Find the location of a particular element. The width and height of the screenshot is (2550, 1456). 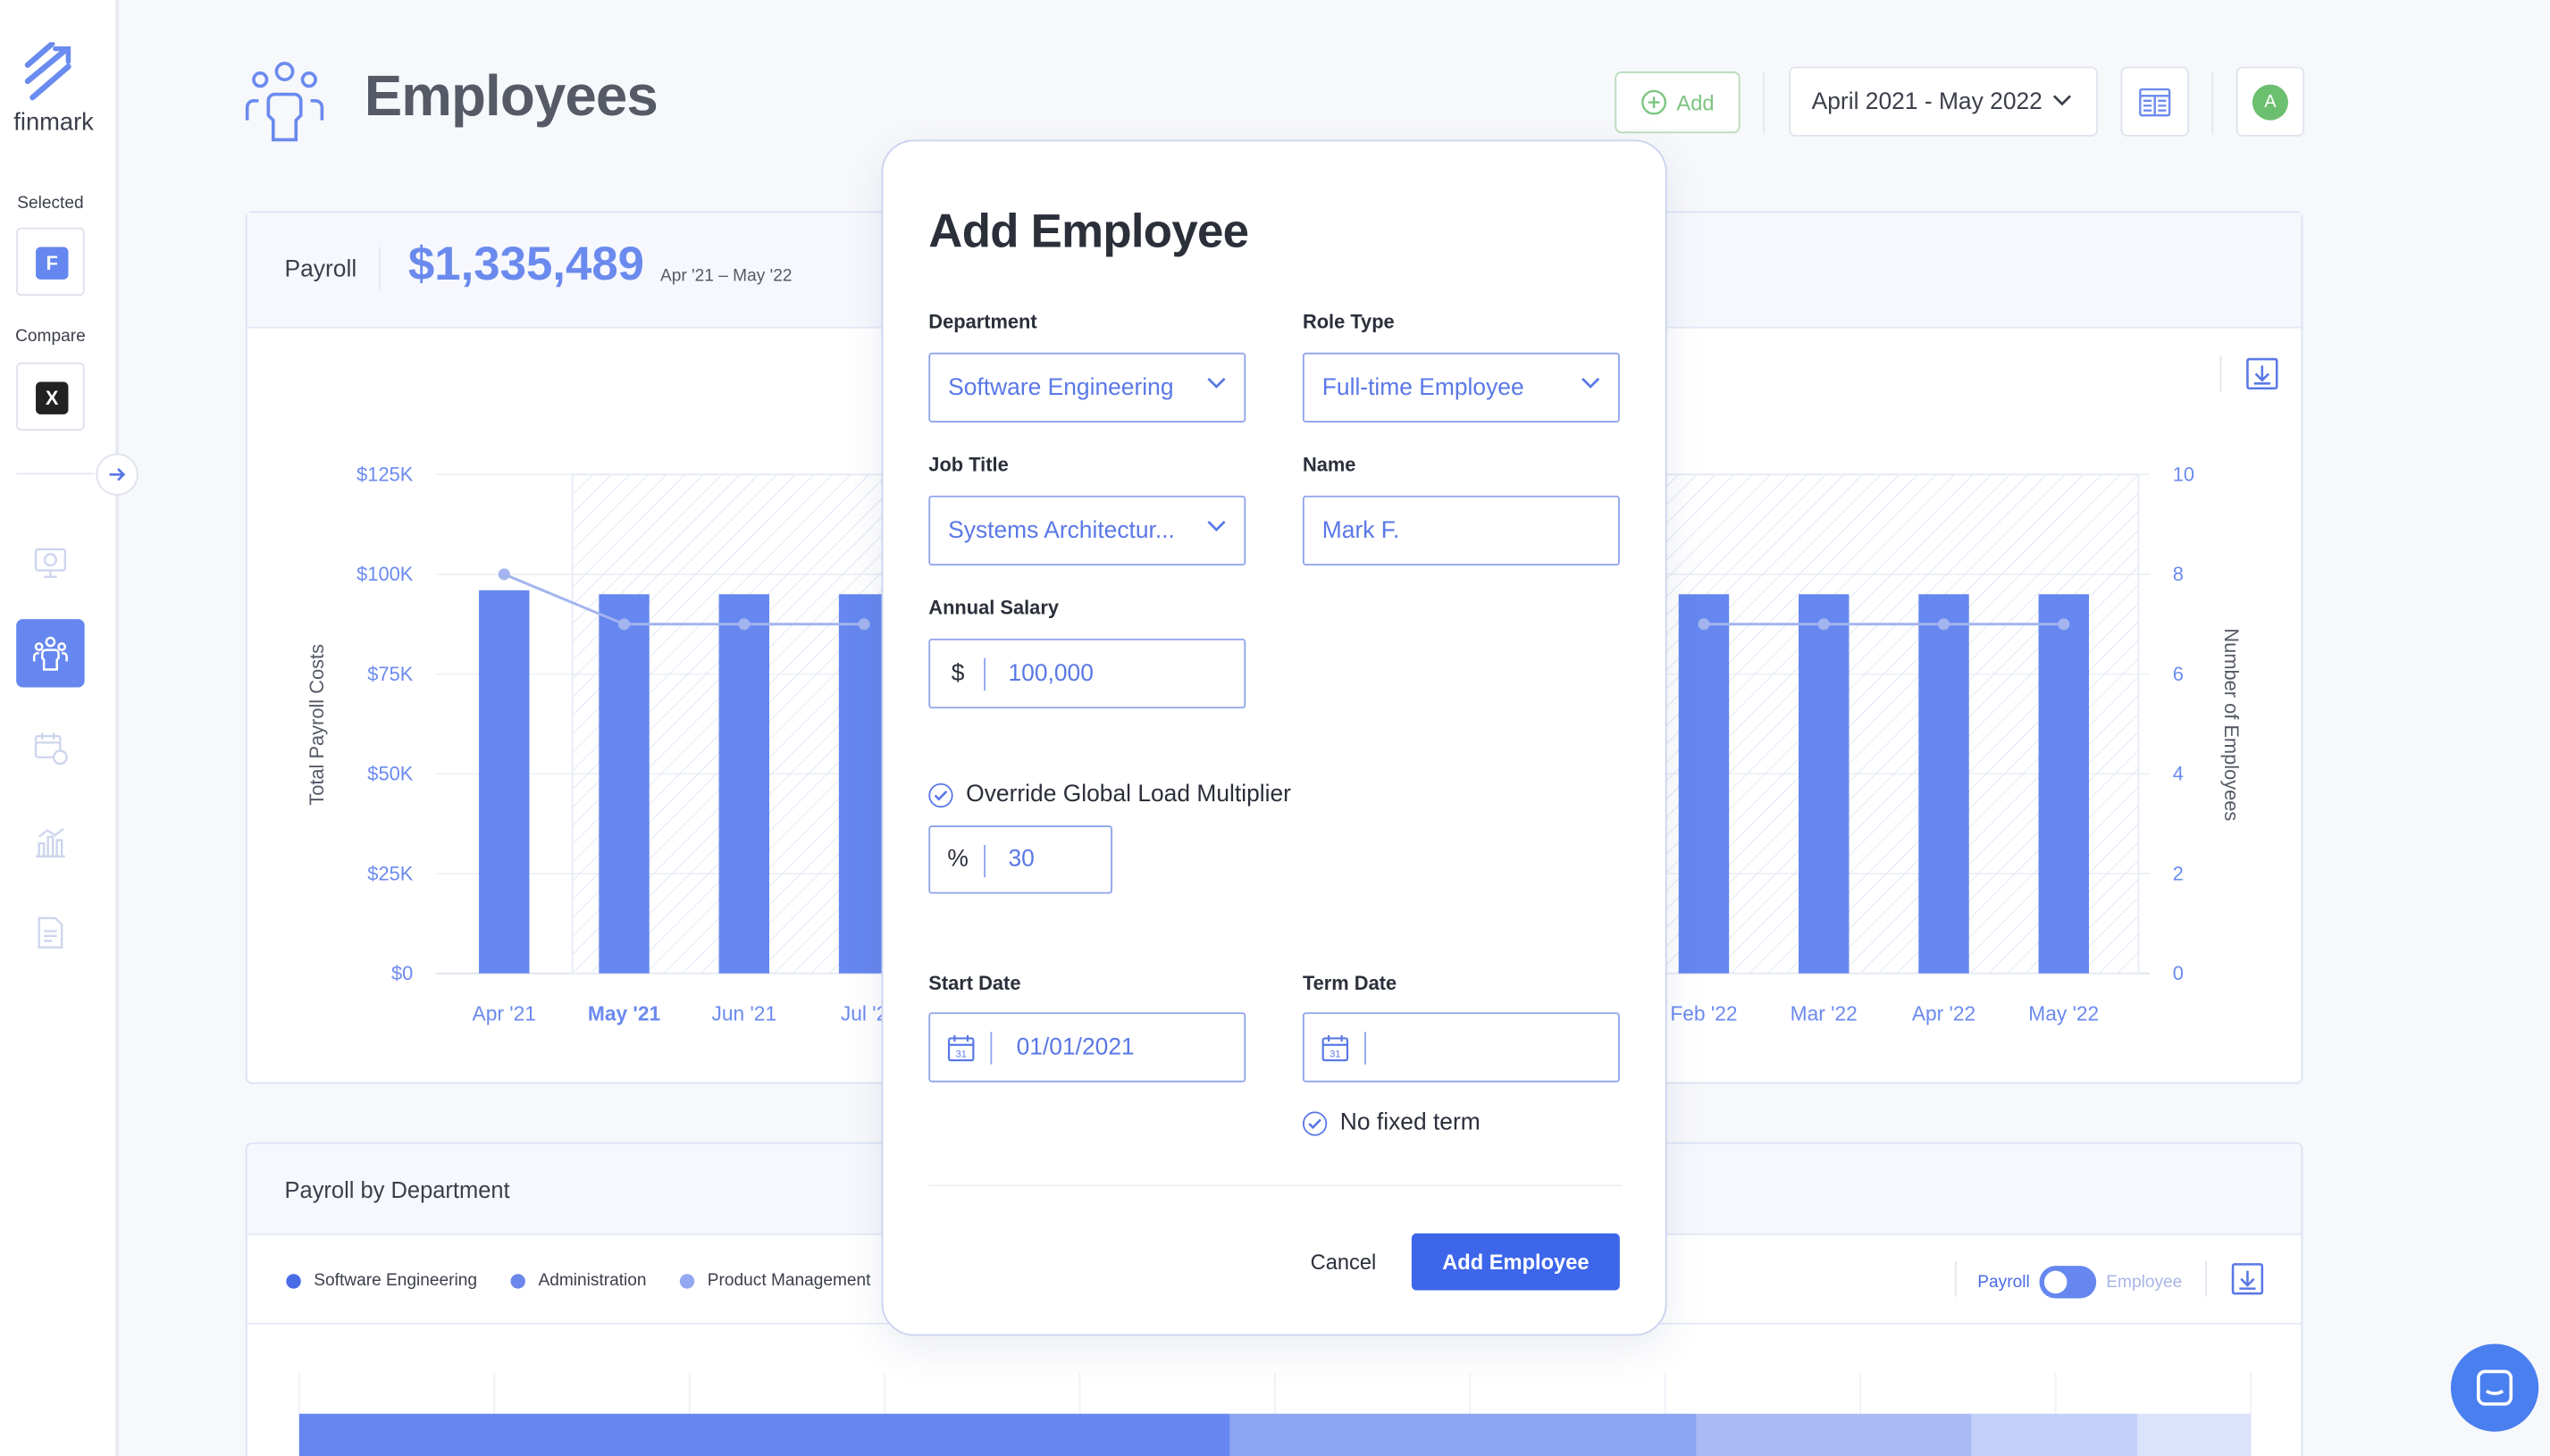

y-tick-label: $50K is located at coordinates (390, 774).